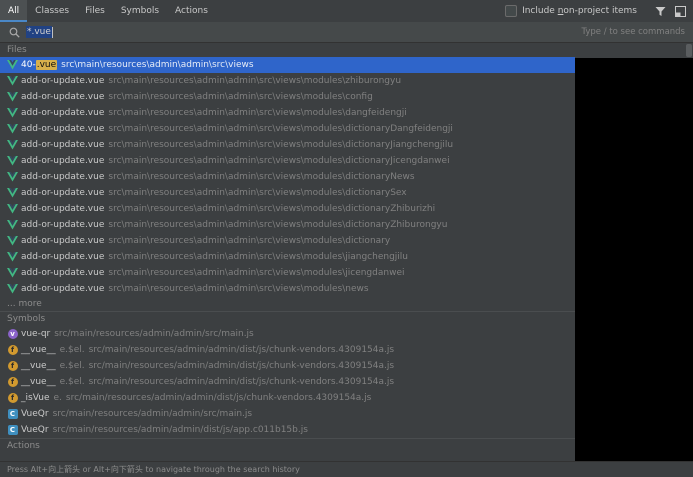 Image resolution: width=693 pixels, height=477 pixels. Describe the element at coordinates (39, 32) in the screenshot. I see `search-input: *.vue` at that location.